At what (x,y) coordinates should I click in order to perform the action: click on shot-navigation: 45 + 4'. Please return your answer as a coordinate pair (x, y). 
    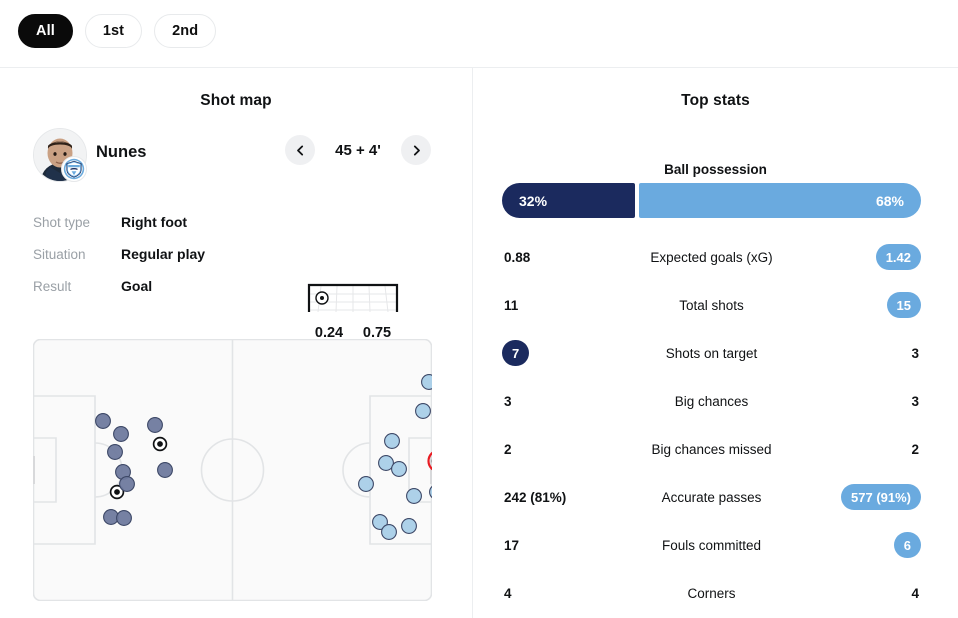
    Looking at the image, I should click on (358, 150).